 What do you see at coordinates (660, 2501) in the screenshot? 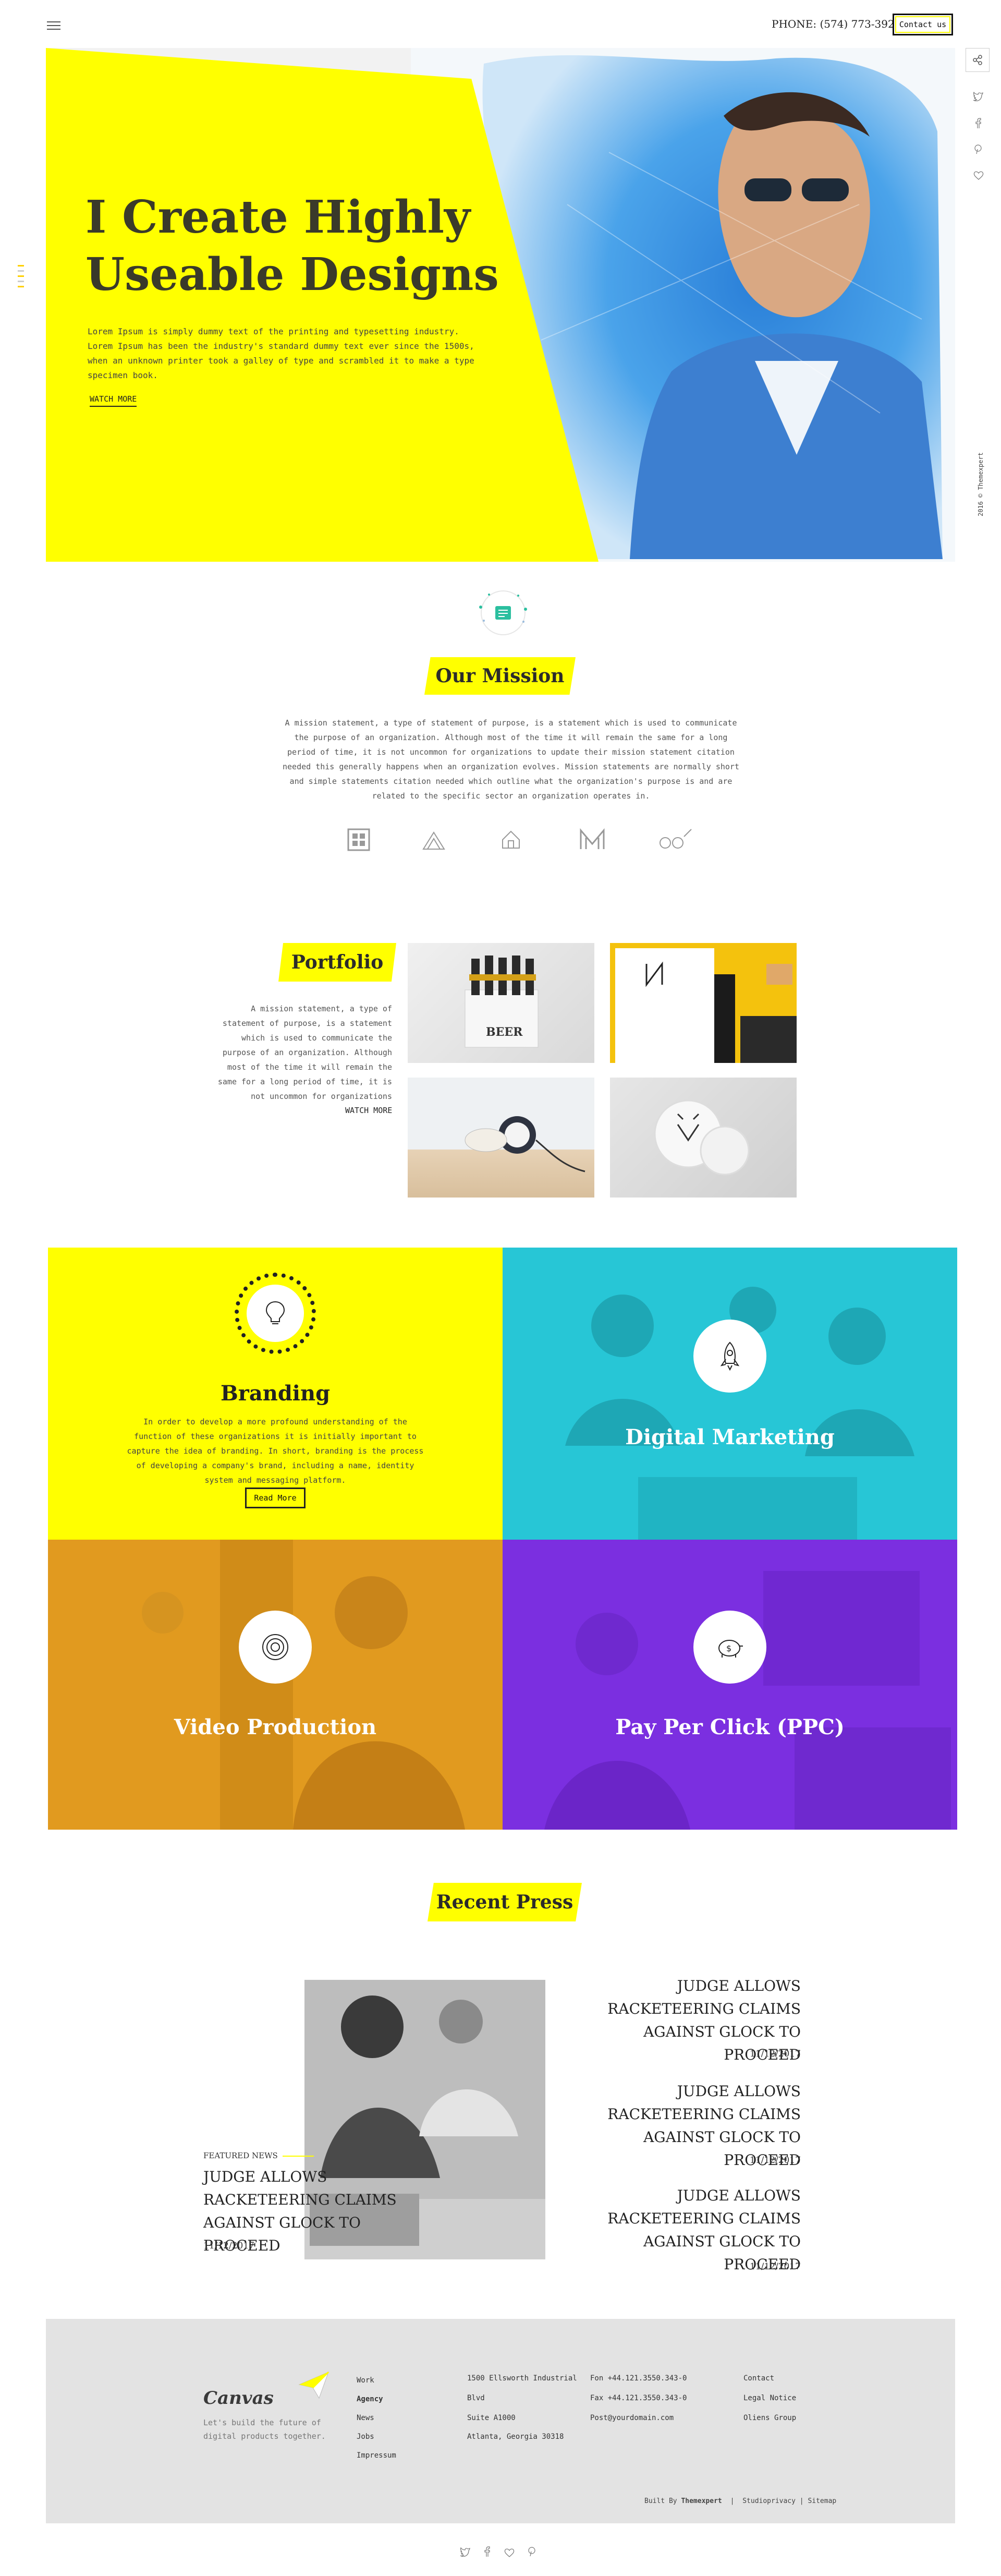
I see `built-by-prefix: Built By` at bounding box center [660, 2501].